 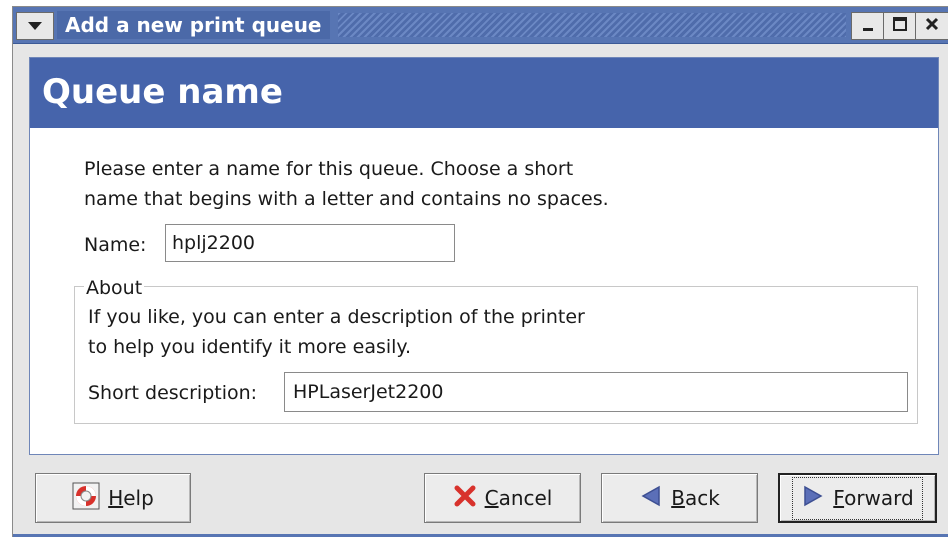 I want to click on window-menu-button, so click(x=35, y=26).